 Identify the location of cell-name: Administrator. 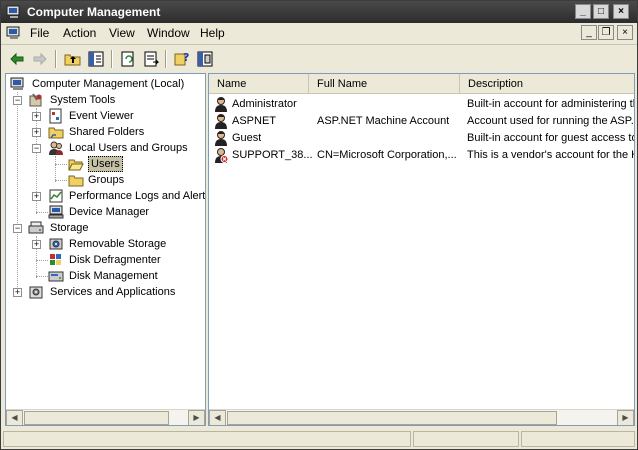
(264, 104).